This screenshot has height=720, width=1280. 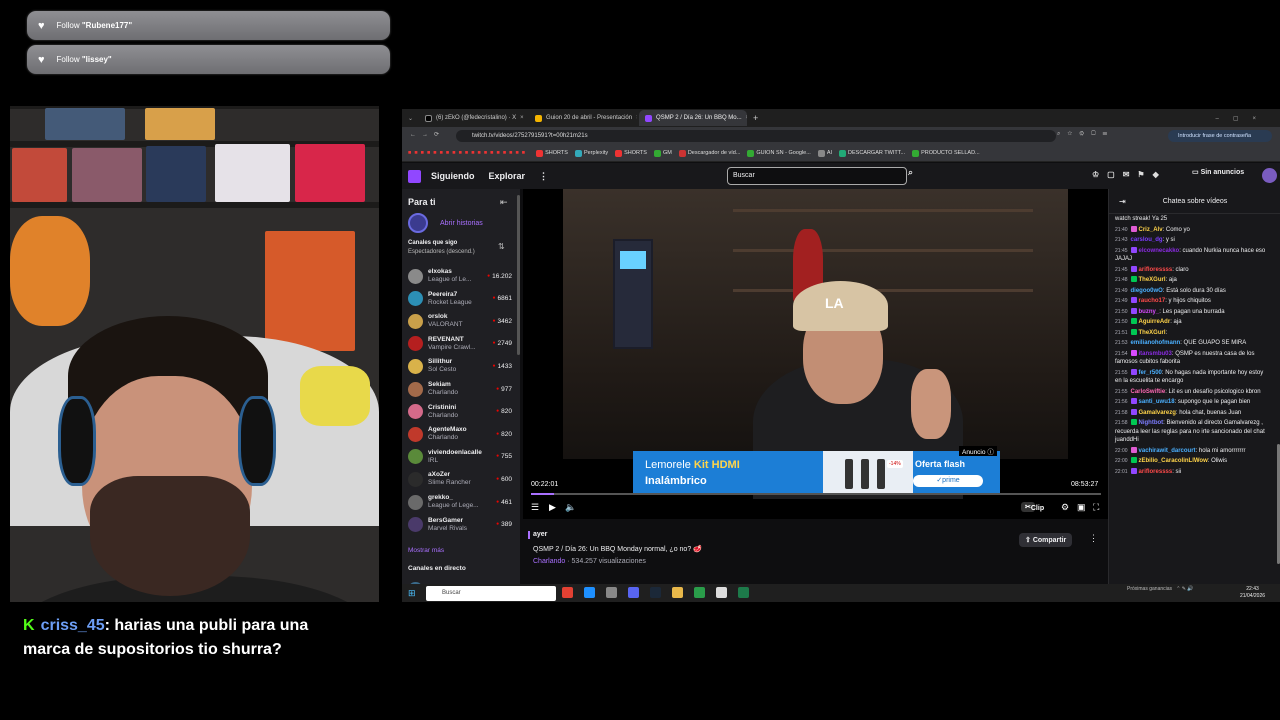 What do you see at coordinates (460, 276) in the screenshot?
I see `sidebar-channel-item: elxokasLeague of Le... 16.202` at bounding box center [460, 276].